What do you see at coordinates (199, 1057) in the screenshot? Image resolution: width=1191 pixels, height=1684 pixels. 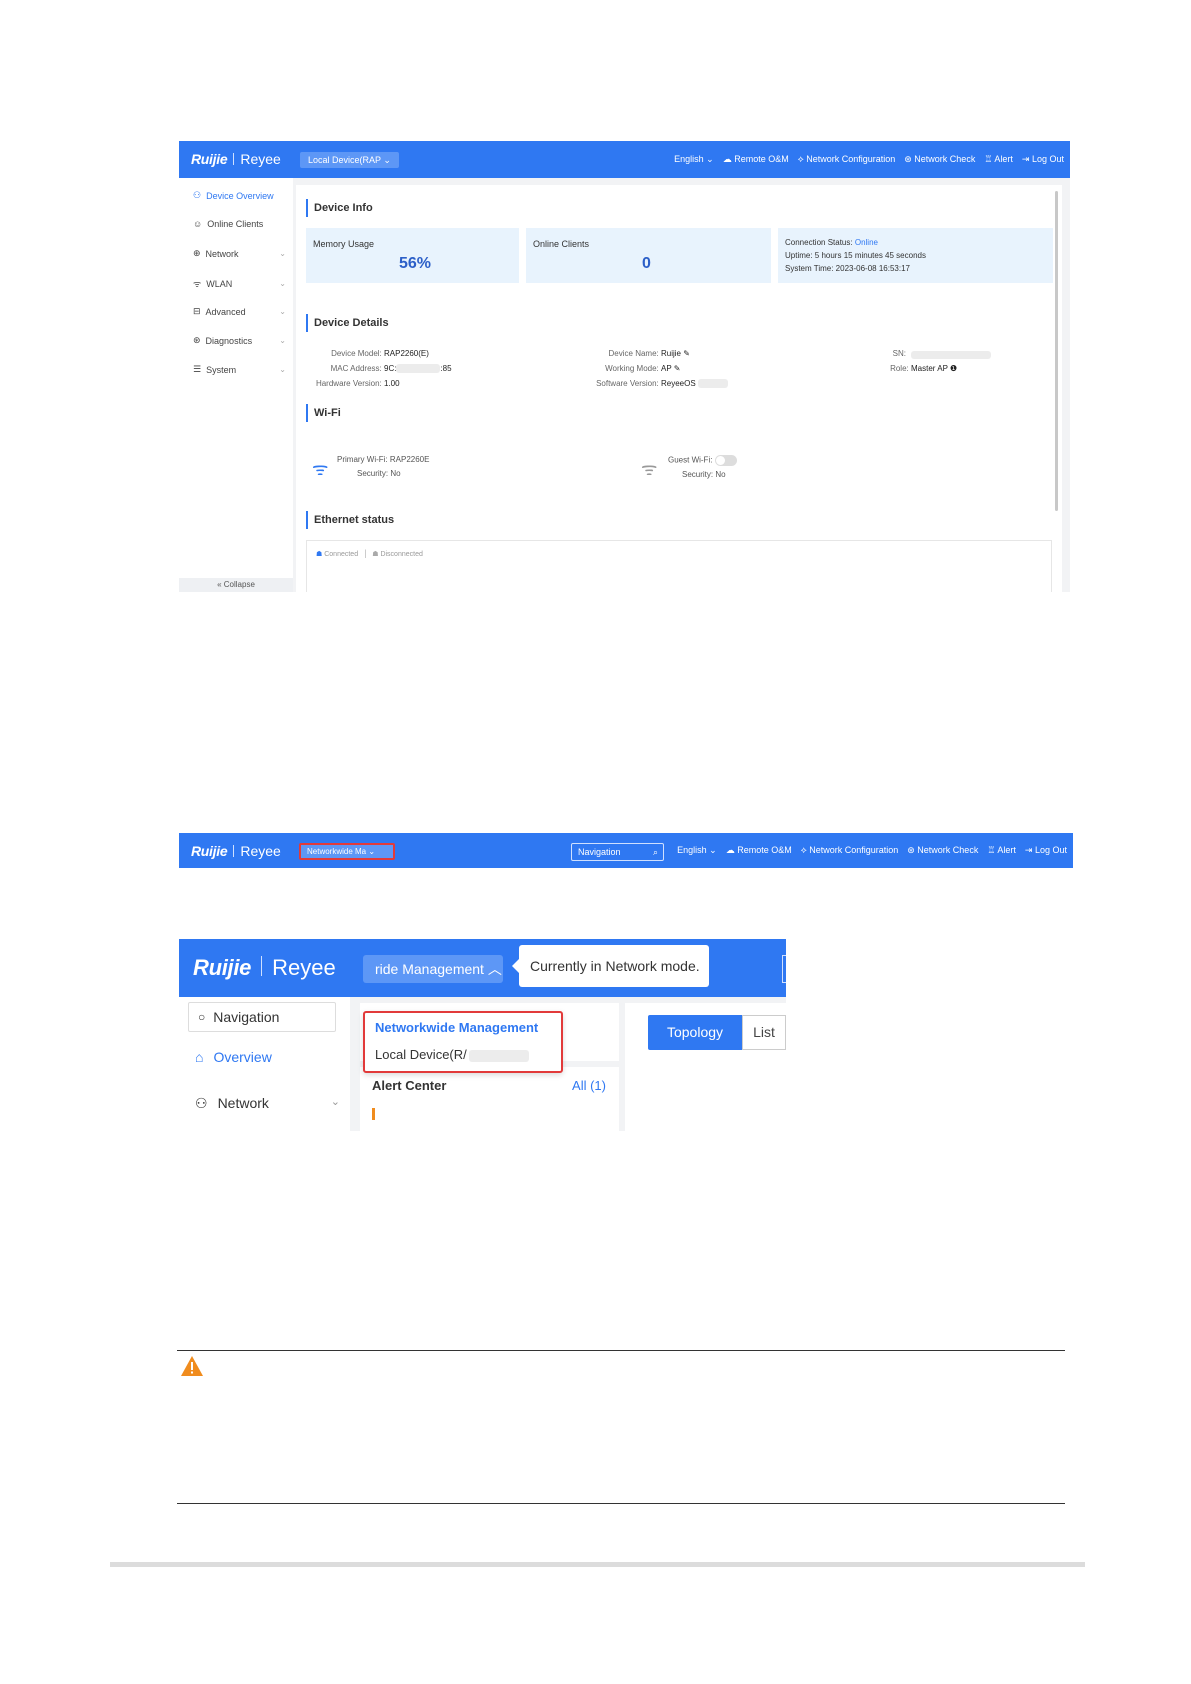 I see `home-icon: ⌂` at bounding box center [199, 1057].